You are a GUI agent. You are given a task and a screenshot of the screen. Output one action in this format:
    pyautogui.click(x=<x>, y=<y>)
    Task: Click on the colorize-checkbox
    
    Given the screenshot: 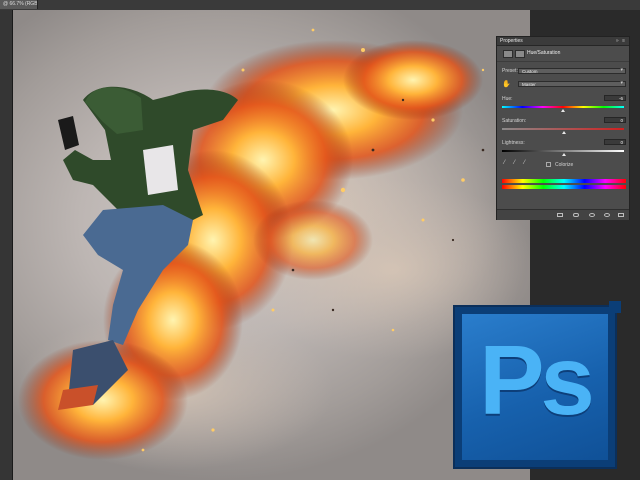 What is the action you would take?
    pyautogui.click(x=548, y=164)
    